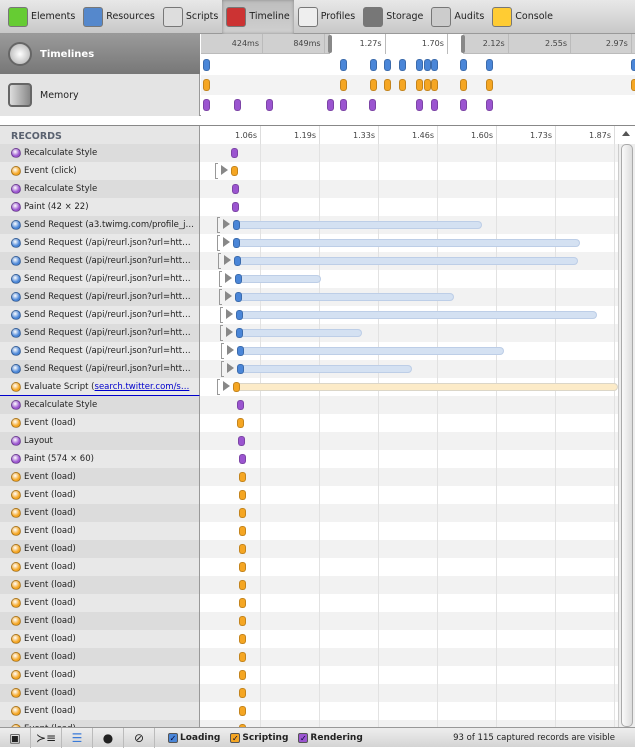 This screenshot has height=748, width=635. Describe the element at coordinates (139, 737) in the screenshot. I see `clear-button: ⊘` at that location.